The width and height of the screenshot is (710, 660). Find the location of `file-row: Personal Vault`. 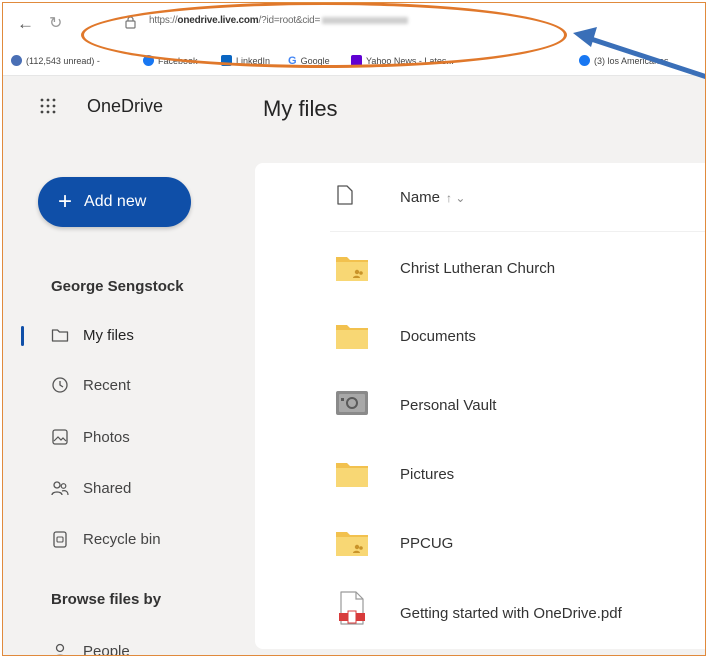

file-row: Personal Vault is located at coordinates (480, 404).